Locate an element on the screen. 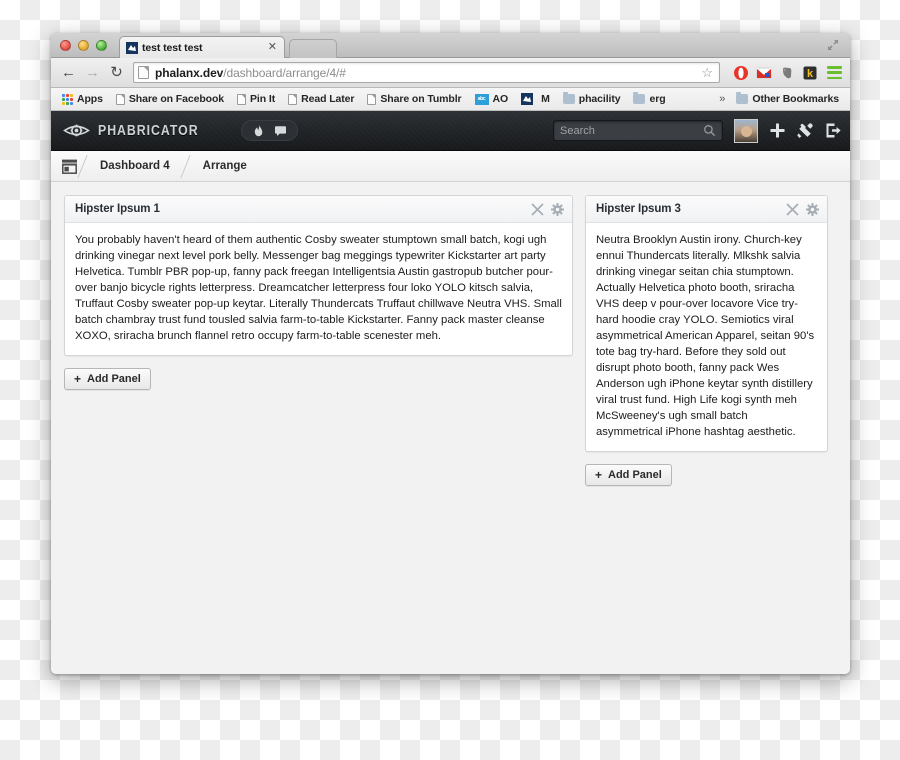 This screenshot has height=760, width=900. panel-title: Hipster Ipsum 1 is located at coordinates (117, 209).